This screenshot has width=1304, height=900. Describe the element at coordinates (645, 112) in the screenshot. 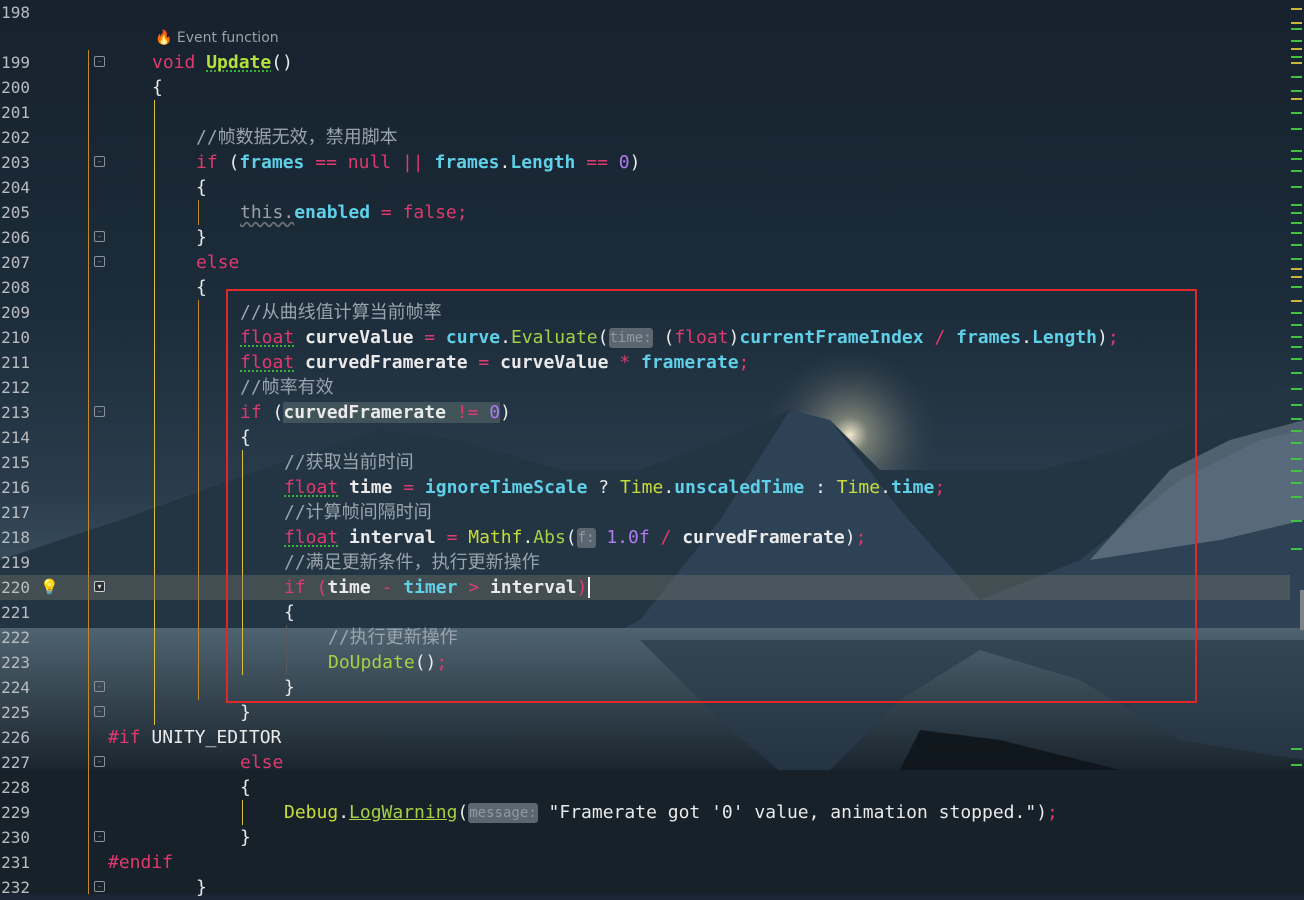

I see `code-line-201: 201` at that location.